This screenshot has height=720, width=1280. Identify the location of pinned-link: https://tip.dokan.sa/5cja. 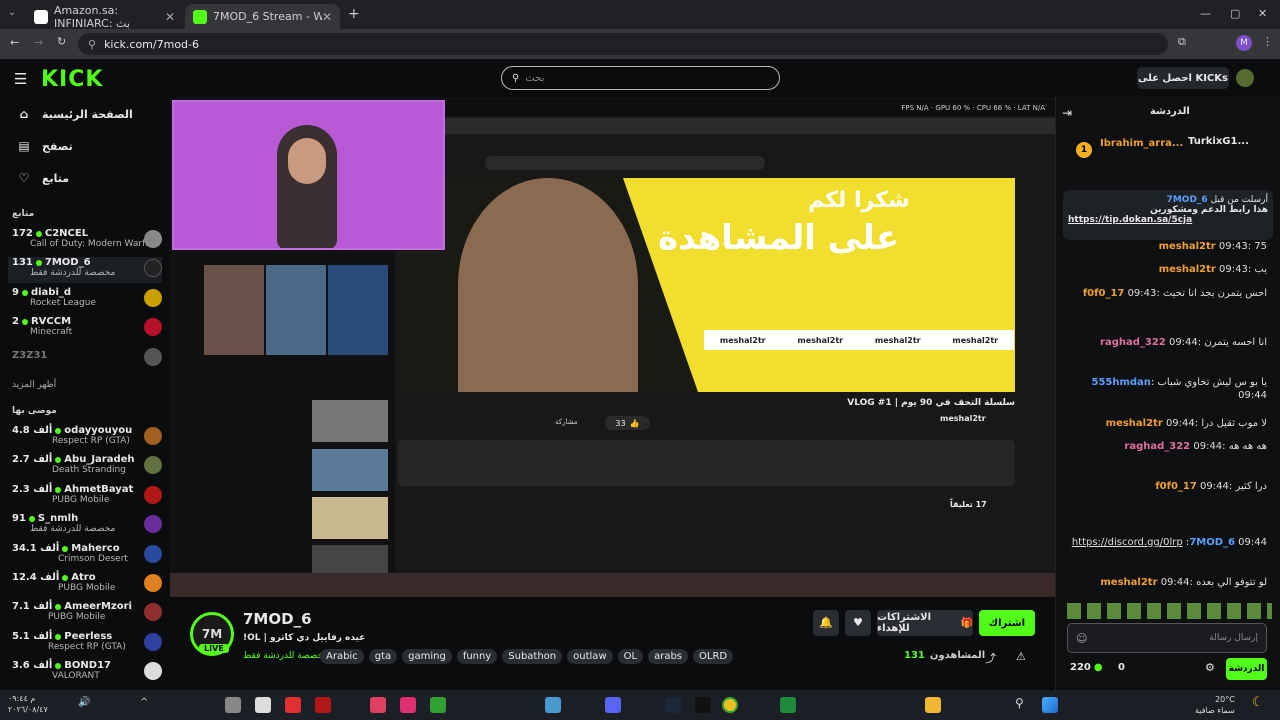
(1168, 220).